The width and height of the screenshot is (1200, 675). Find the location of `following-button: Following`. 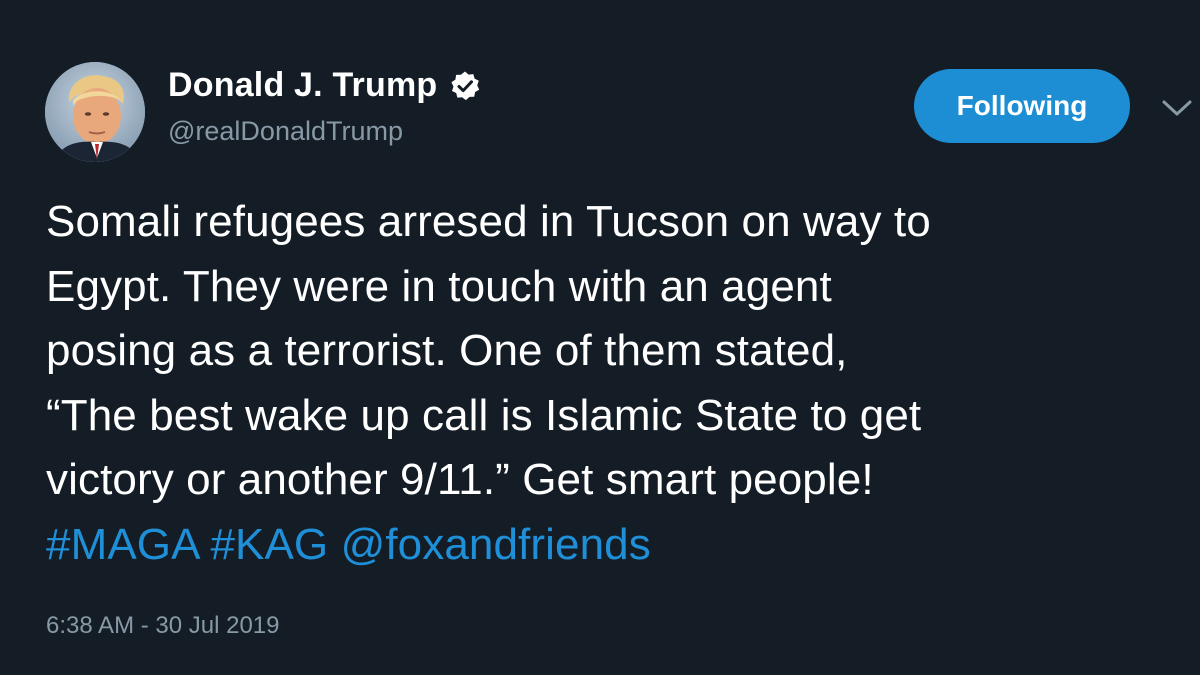

following-button: Following is located at coordinates (1022, 106).